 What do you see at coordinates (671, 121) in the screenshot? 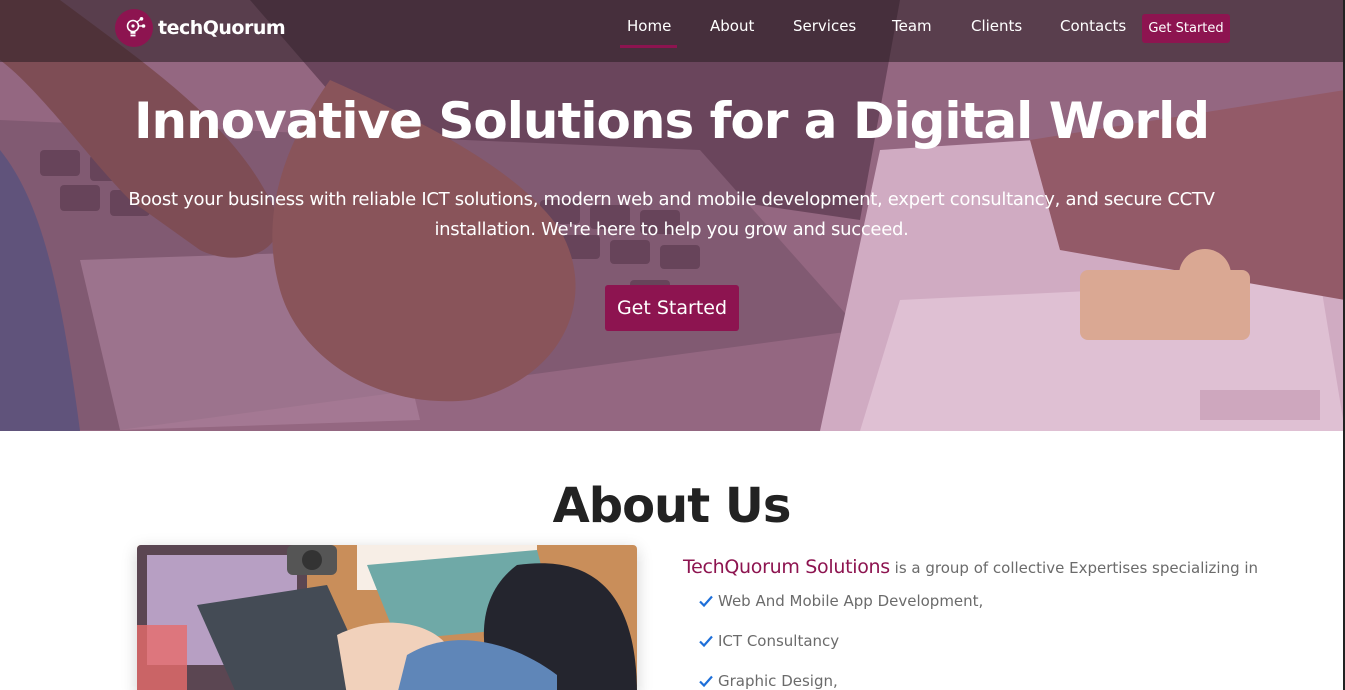
I see `hero-title: Innovative Solutions for a Digital World` at bounding box center [671, 121].